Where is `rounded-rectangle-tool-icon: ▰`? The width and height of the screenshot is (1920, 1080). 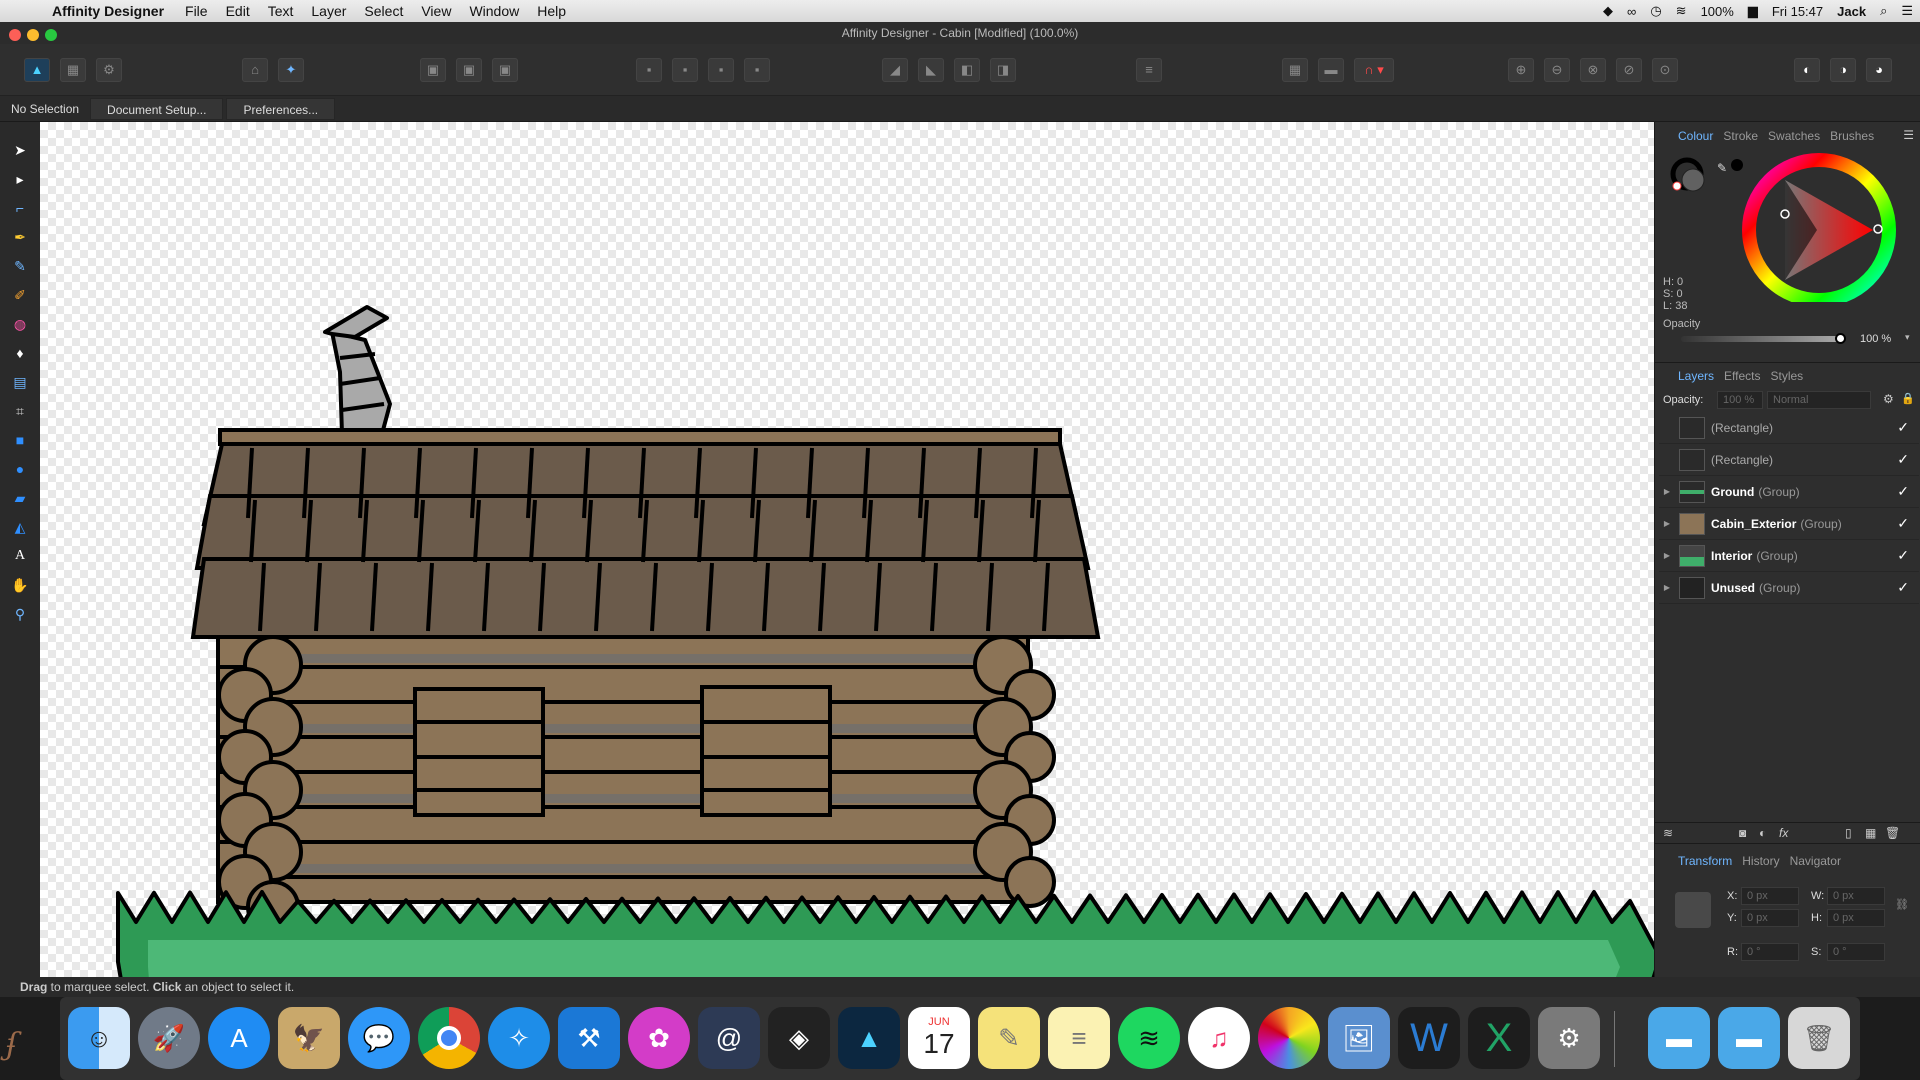 rounded-rectangle-tool-icon: ▰ is located at coordinates (20, 498).